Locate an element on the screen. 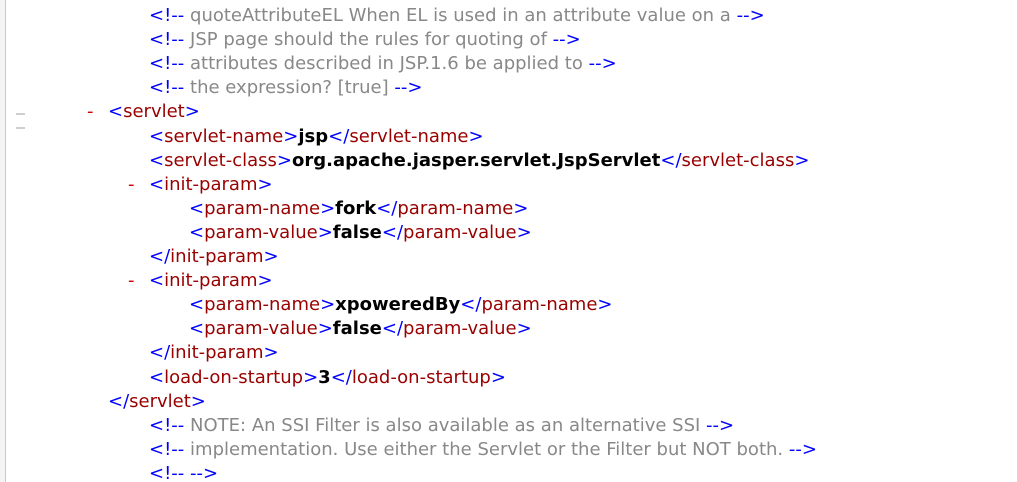  element-value: jsp is located at coordinates (313, 136).